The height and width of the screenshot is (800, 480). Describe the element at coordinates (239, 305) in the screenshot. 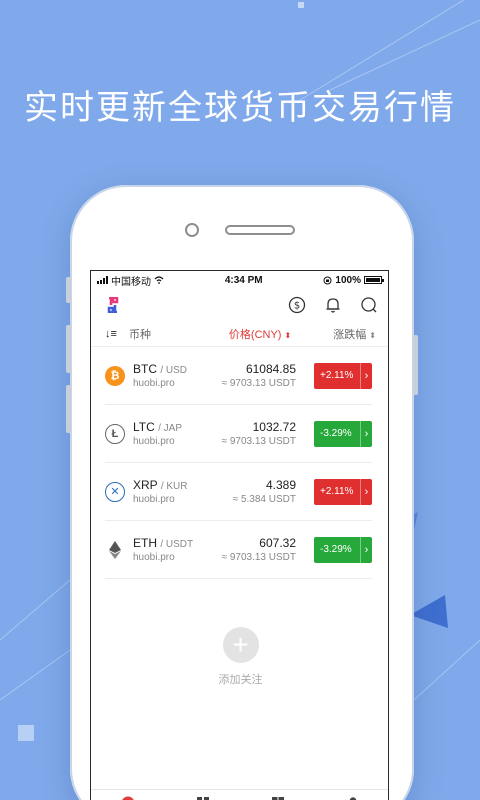

I see `top-bar: $` at that location.